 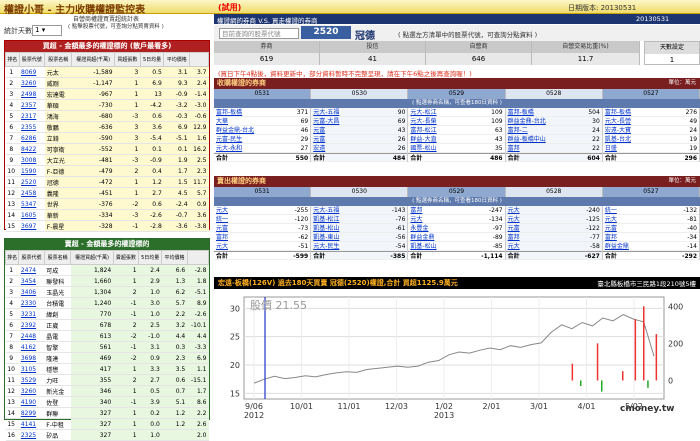 I want to click on broker-name-link: 元大-民生, so click(x=326, y=246).